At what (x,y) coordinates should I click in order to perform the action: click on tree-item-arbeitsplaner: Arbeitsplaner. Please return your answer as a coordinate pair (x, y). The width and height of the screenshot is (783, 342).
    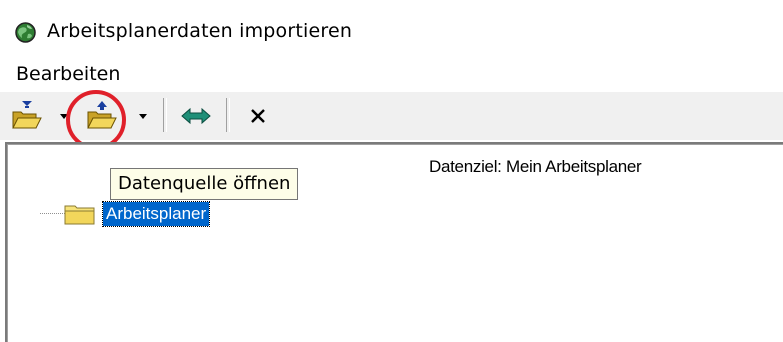
    Looking at the image, I should click on (156, 214).